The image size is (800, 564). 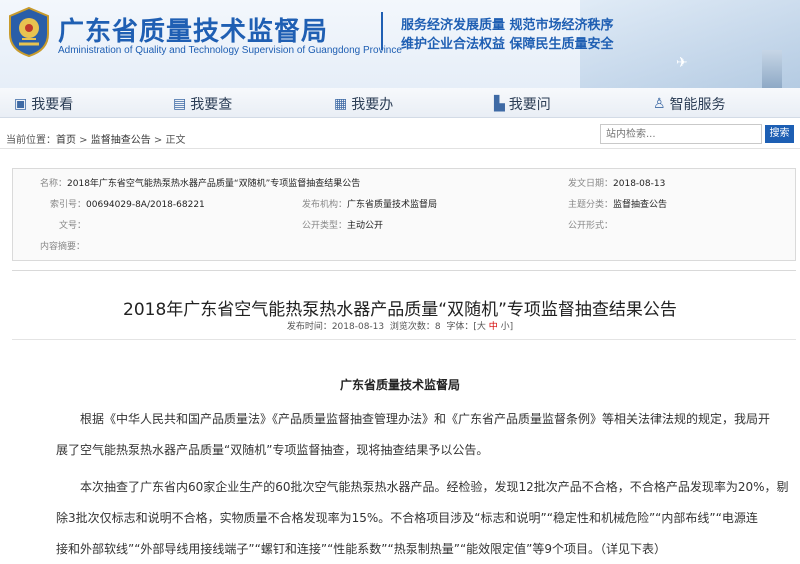 What do you see at coordinates (499, 104) in the screenshot?
I see `consult-icon: ▙` at bounding box center [499, 104].